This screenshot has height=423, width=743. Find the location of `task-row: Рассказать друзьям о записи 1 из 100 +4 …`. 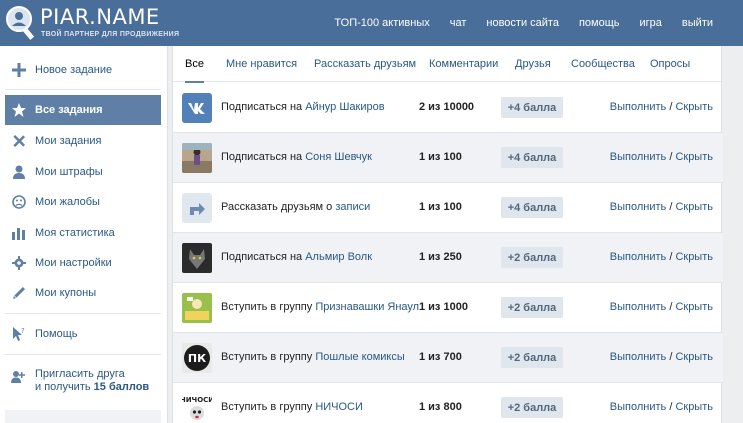

task-row: Рассказать друзьям о записи 1 из 100 +4 … is located at coordinates (448, 208).